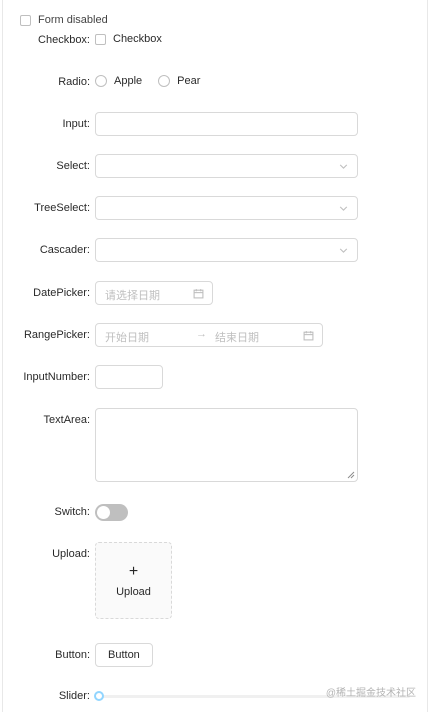 The height and width of the screenshot is (712, 430). I want to click on upload-dropzone: + Upload, so click(133, 580).